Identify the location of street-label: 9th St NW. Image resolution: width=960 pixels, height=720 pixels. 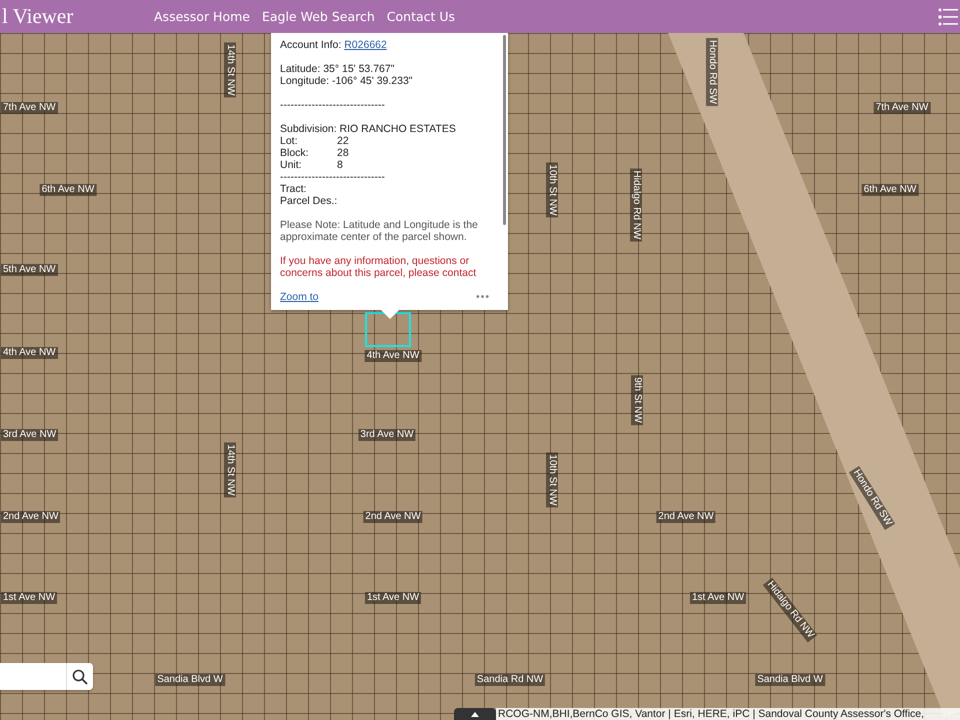
(637, 400).